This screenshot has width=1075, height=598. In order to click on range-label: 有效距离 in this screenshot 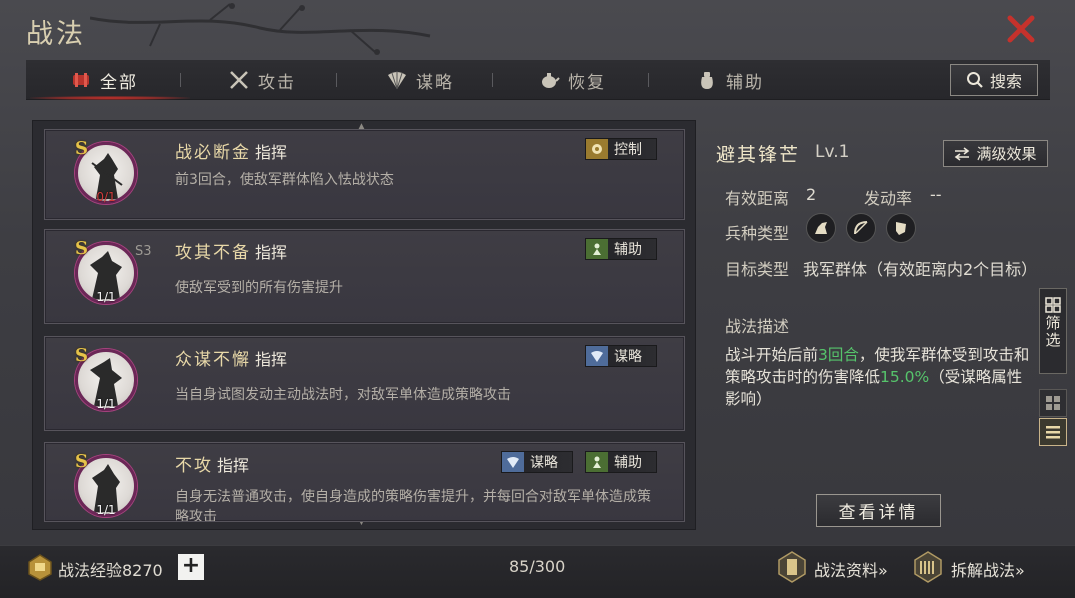, I will do `click(757, 198)`.